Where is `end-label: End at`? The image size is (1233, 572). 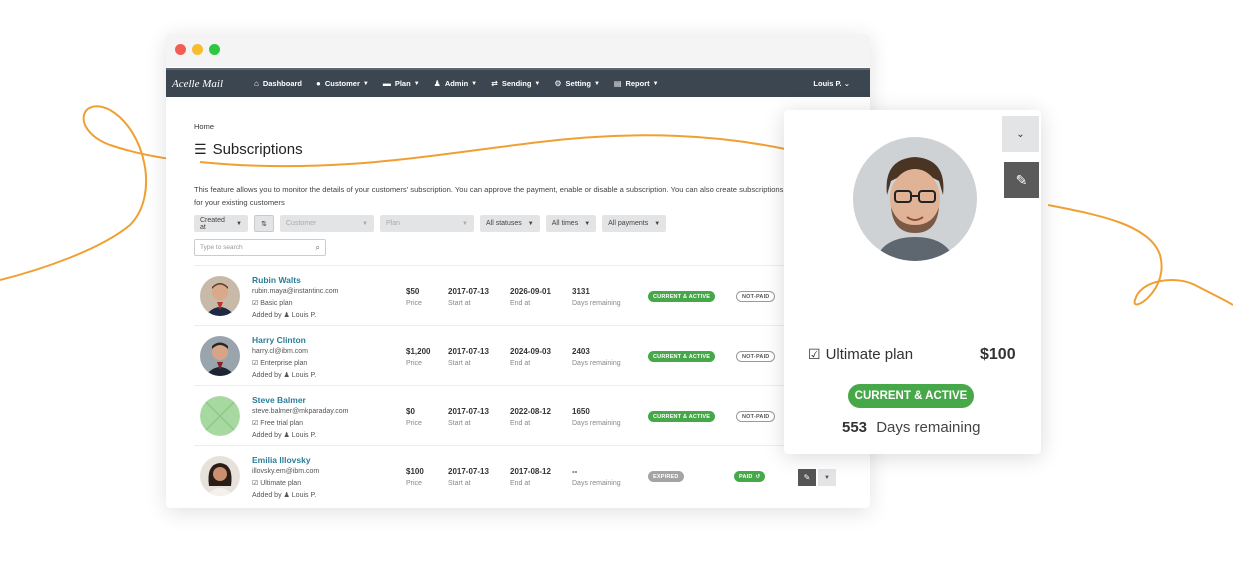 end-label: End at is located at coordinates (520, 423).